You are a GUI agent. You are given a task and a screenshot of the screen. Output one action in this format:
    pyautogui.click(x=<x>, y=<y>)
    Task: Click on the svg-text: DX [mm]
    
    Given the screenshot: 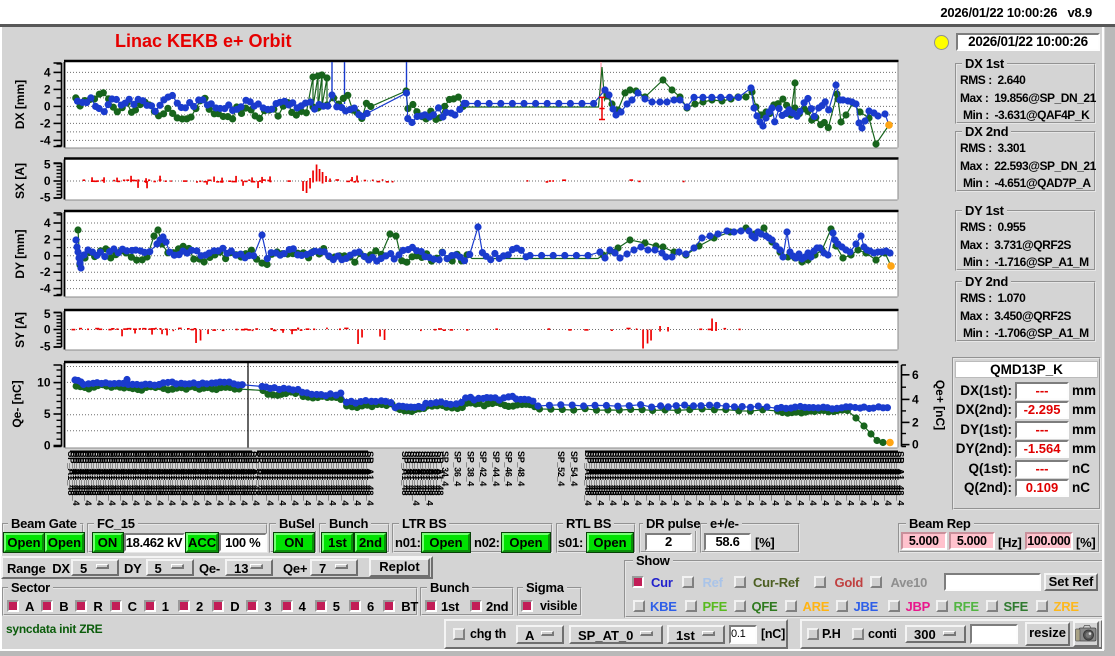 What is the action you would take?
    pyautogui.click(x=20, y=104)
    